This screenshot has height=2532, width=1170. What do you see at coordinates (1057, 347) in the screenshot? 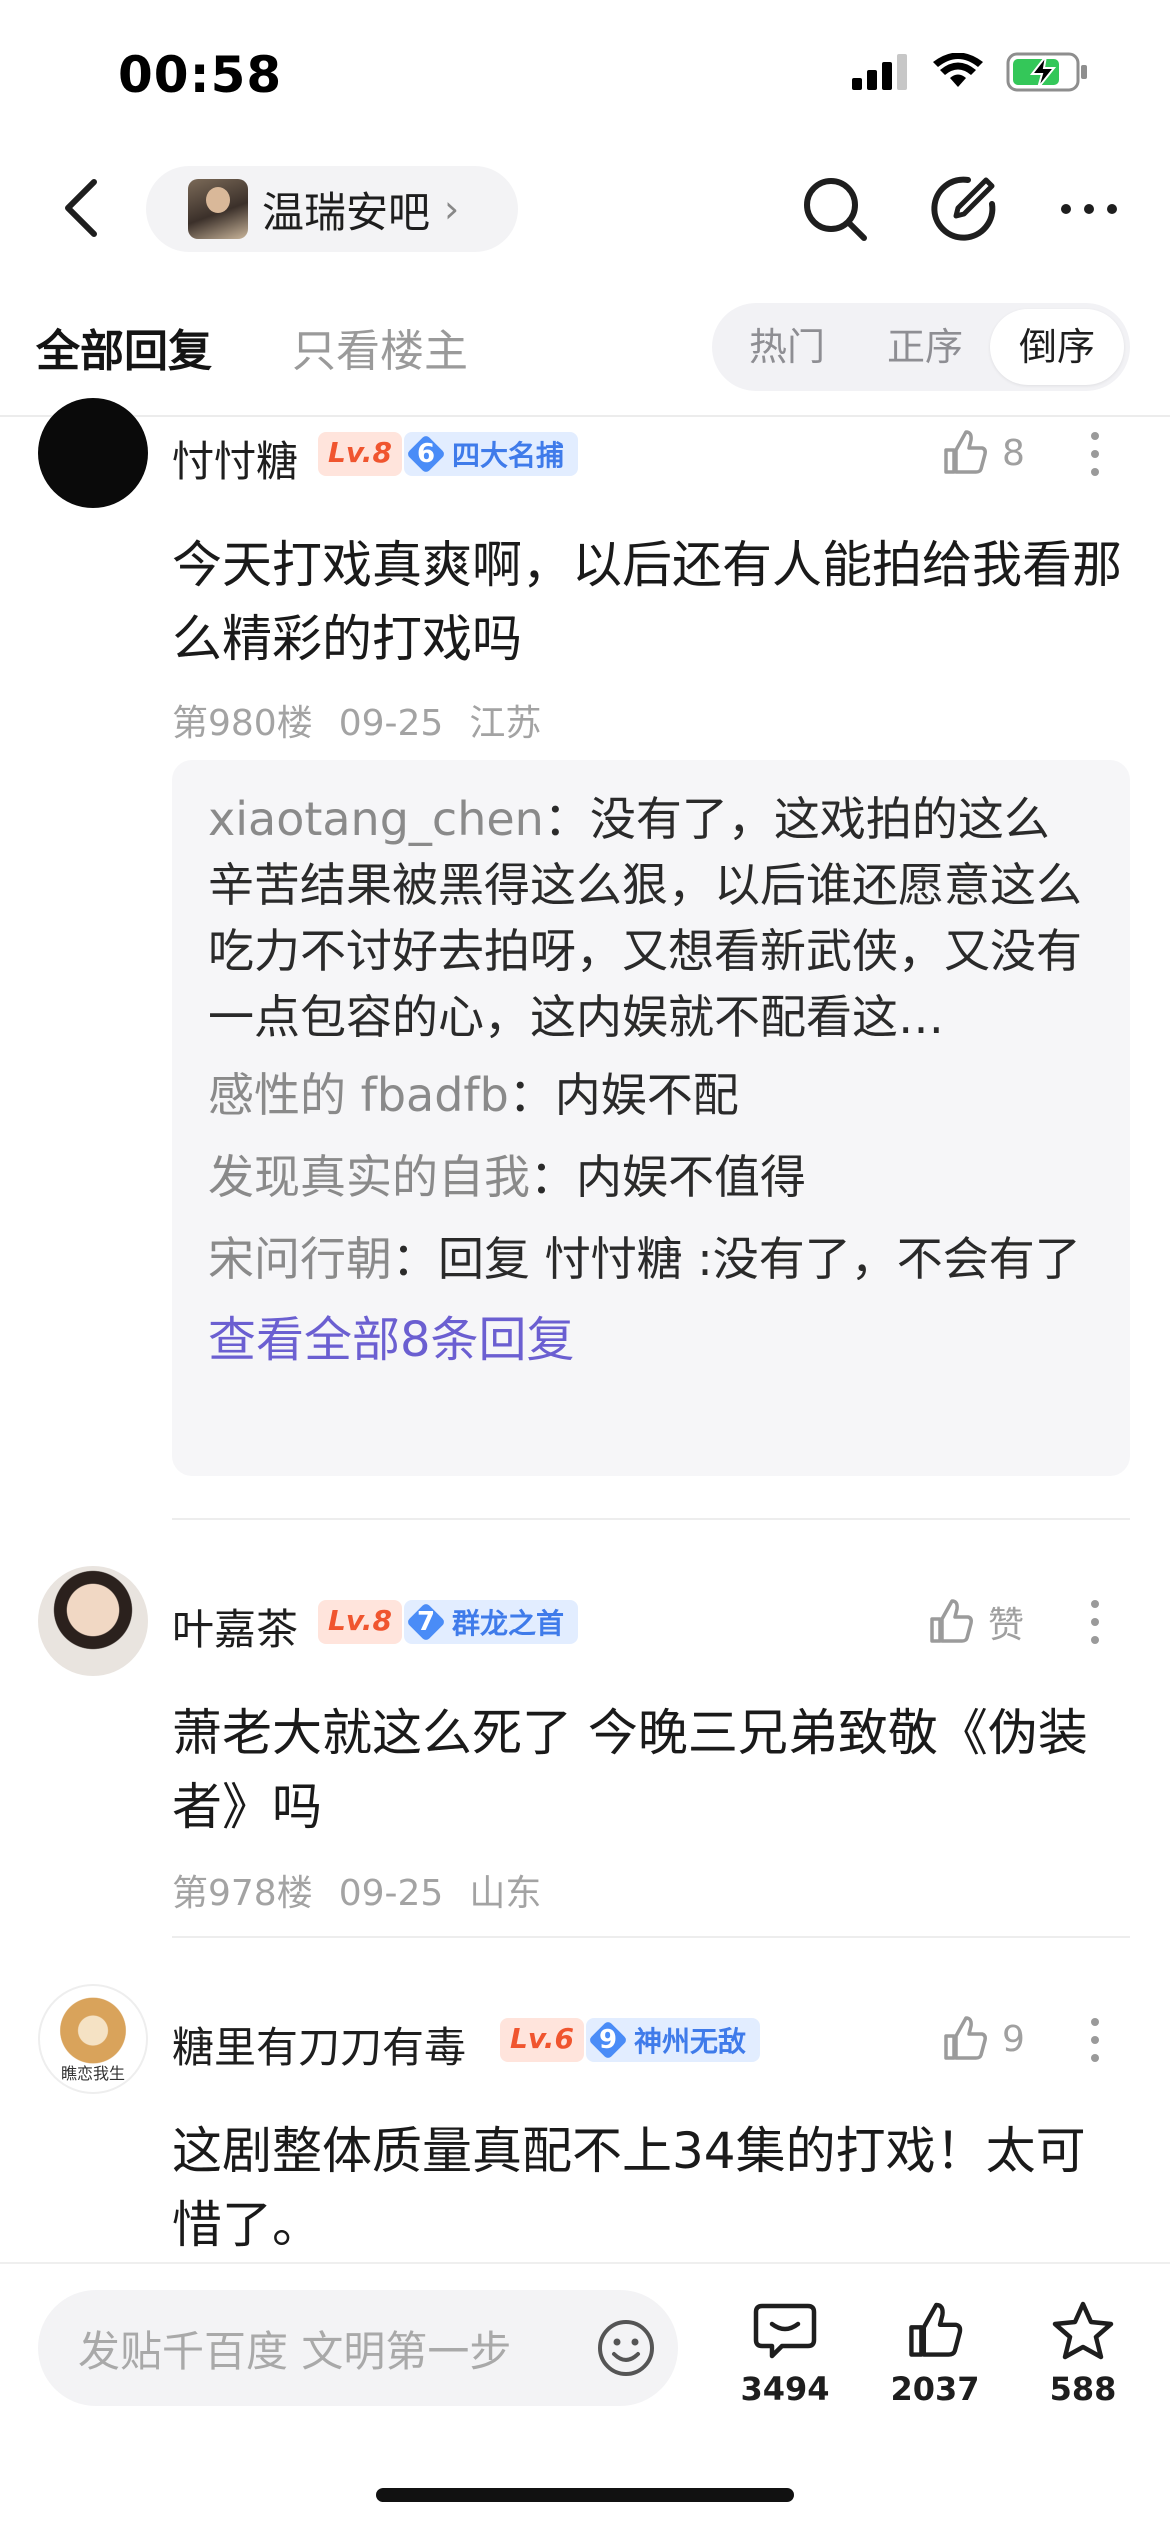
I see `sort-desc-button: 倒序` at bounding box center [1057, 347].